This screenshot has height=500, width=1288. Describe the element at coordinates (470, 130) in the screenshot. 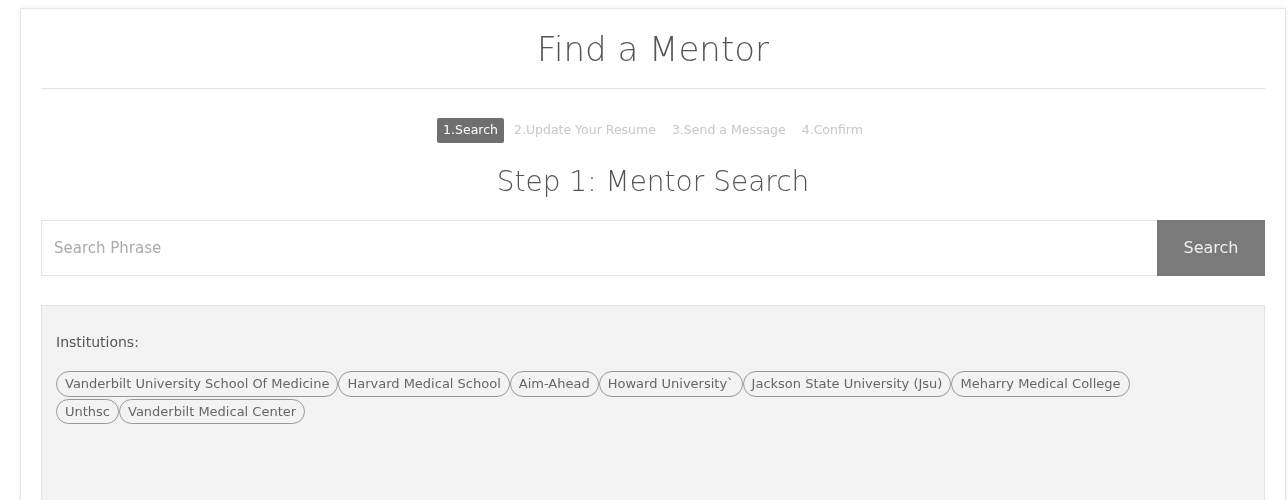

I see `step-tab: 1.Search` at that location.